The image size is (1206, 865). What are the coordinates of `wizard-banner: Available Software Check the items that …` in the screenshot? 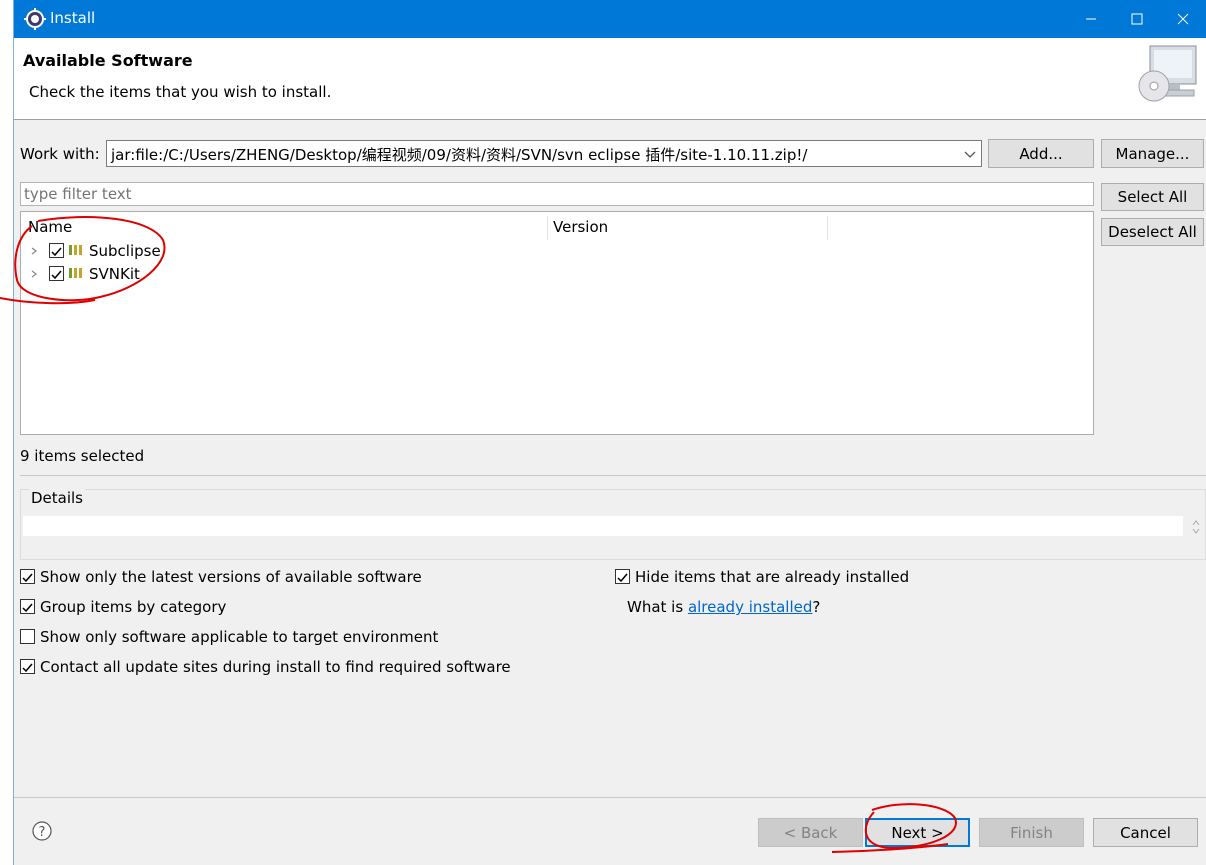 It's located at (610, 79).